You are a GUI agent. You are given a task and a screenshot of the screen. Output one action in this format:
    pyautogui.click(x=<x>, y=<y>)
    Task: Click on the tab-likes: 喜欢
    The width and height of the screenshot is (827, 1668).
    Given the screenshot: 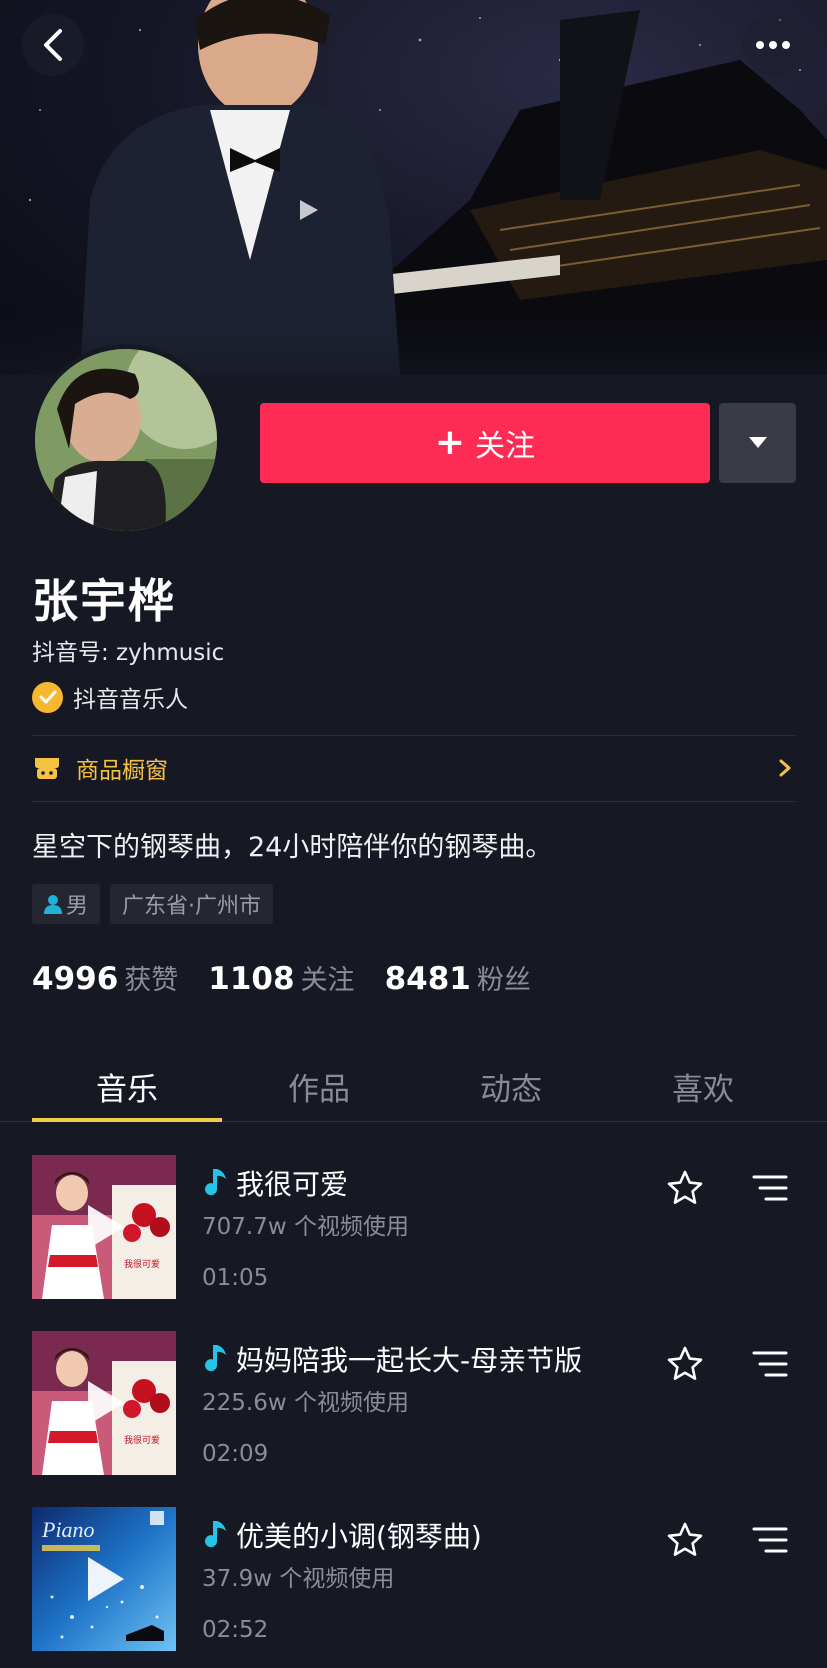 What is the action you would take?
    pyautogui.click(x=703, y=1084)
    